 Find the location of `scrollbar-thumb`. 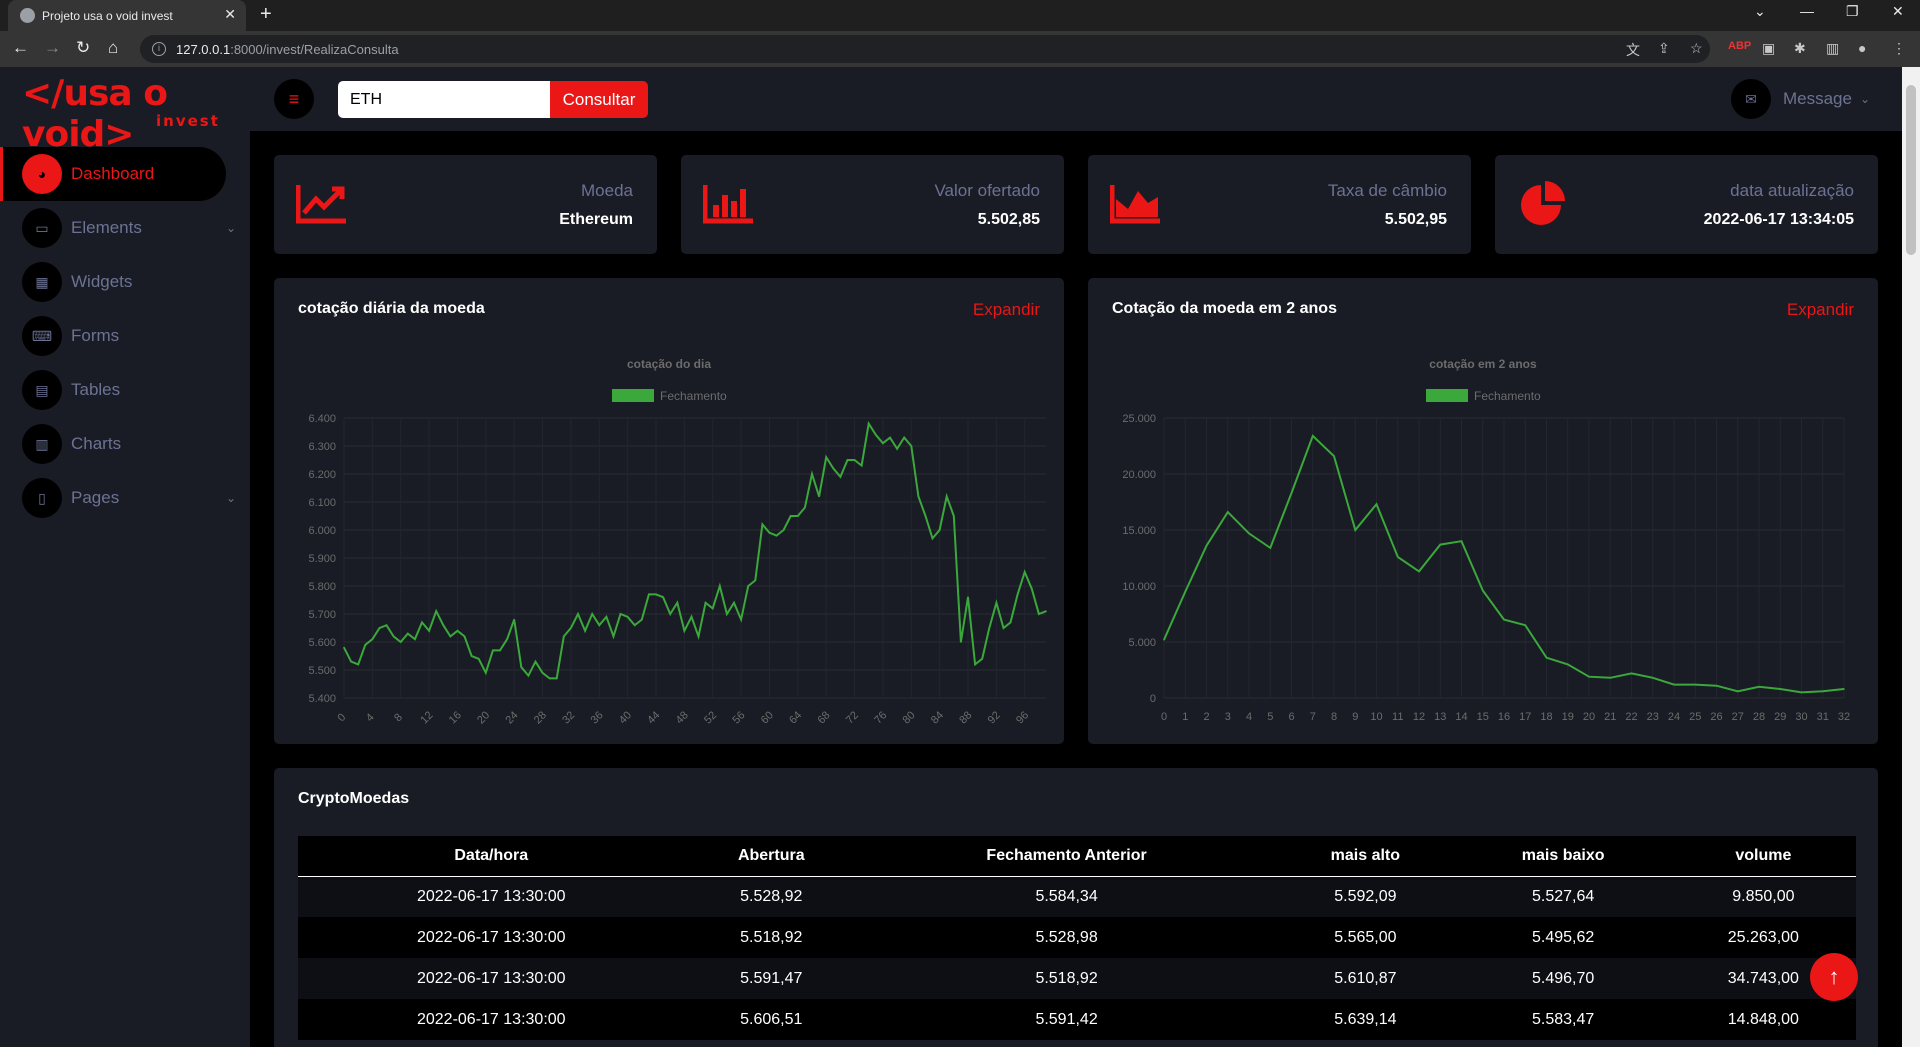

scrollbar-thumb is located at coordinates (1911, 170).